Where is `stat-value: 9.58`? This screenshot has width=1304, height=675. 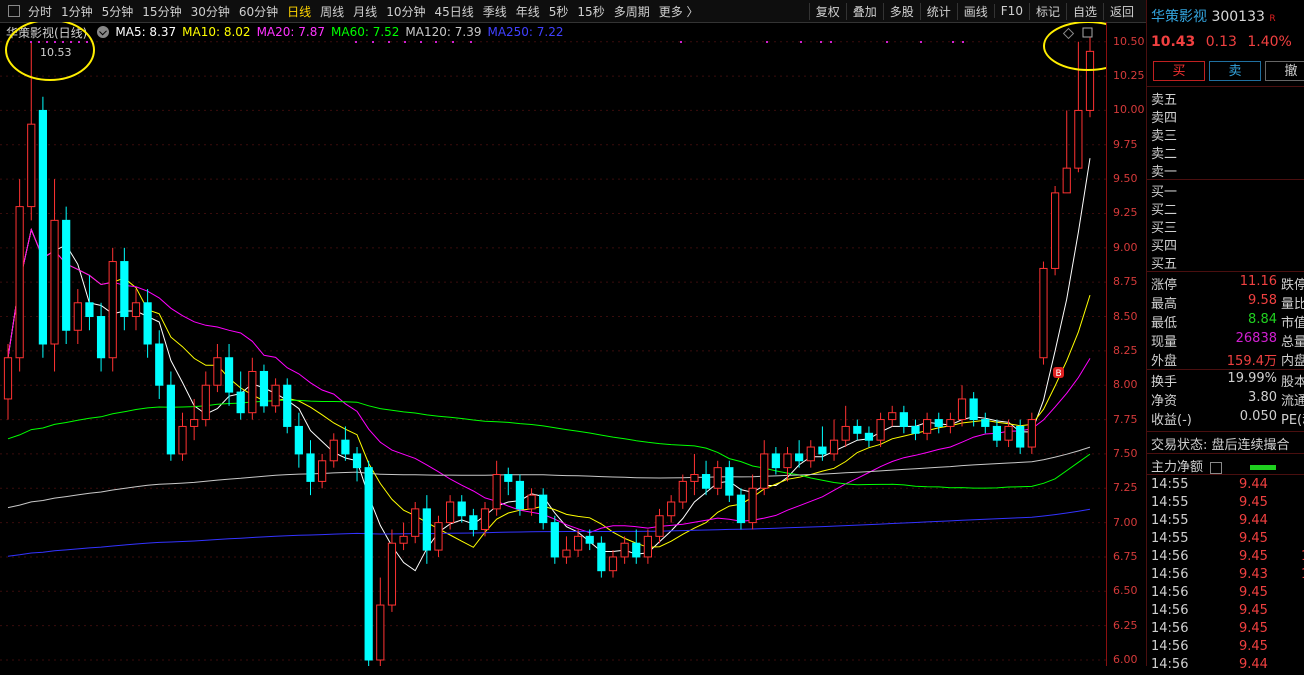
stat-value: 9.58 is located at coordinates (1262, 300).